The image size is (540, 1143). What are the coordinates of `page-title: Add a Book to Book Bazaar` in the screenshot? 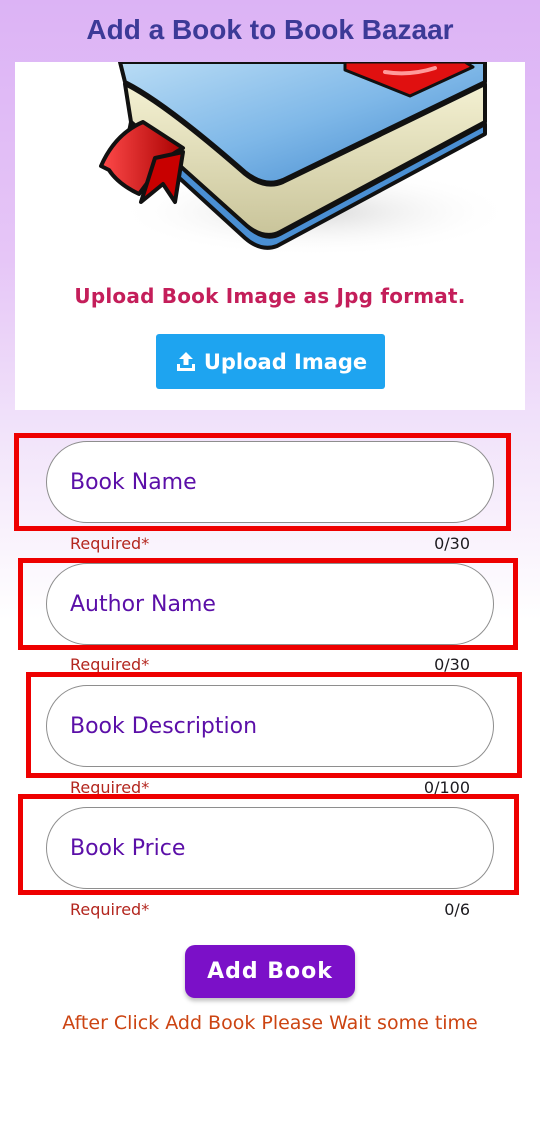 It's located at (270, 29).